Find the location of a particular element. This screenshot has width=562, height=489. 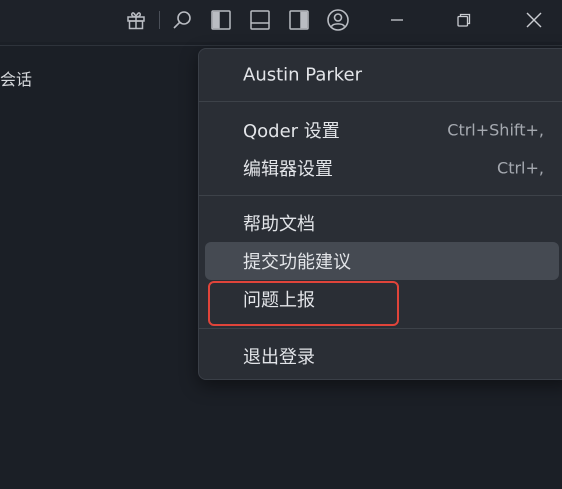

user-name-label: Austin Parker is located at coordinates (303, 75).